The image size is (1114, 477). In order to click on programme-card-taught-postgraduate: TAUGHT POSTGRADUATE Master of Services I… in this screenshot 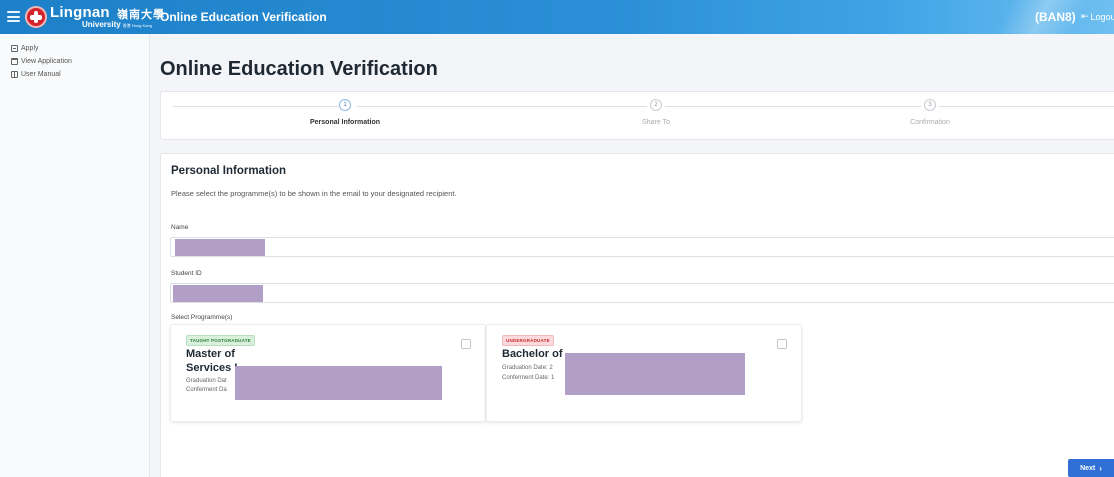, I will do `click(328, 373)`.